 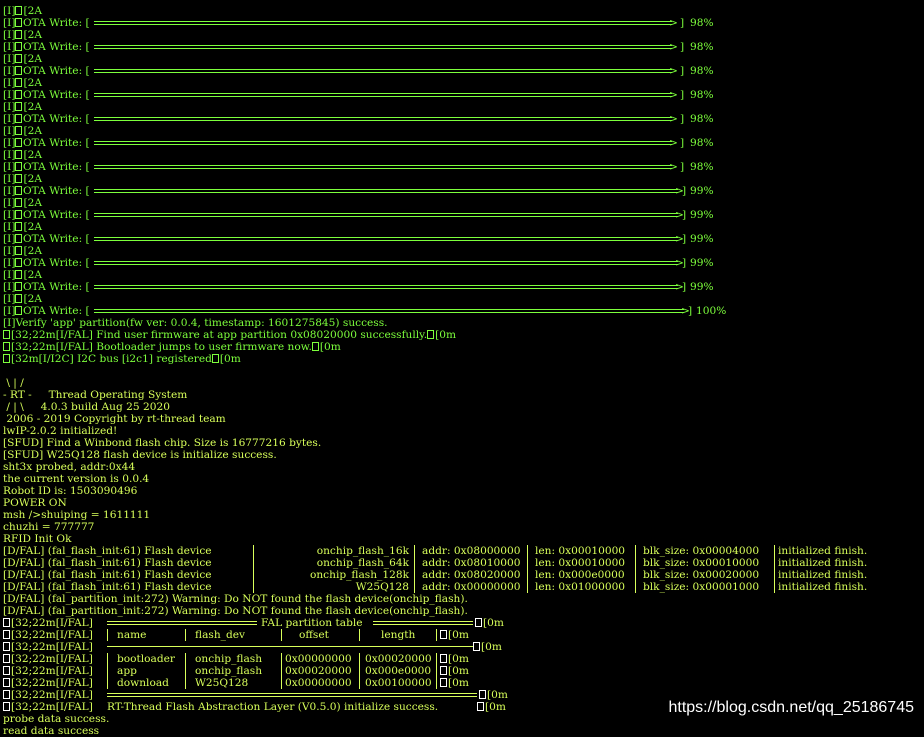 What do you see at coordinates (463, 395) in the screenshot?
I see `rtt-logo2: - RT - Thread Operating System` at bounding box center [463, 395].